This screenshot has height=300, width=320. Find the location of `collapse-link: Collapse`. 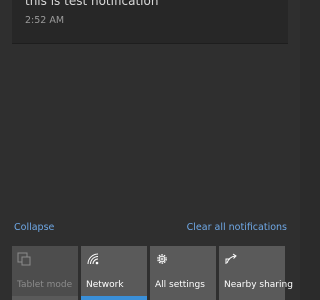

collapse-link: Collapse is located at coordinates (34, 227).